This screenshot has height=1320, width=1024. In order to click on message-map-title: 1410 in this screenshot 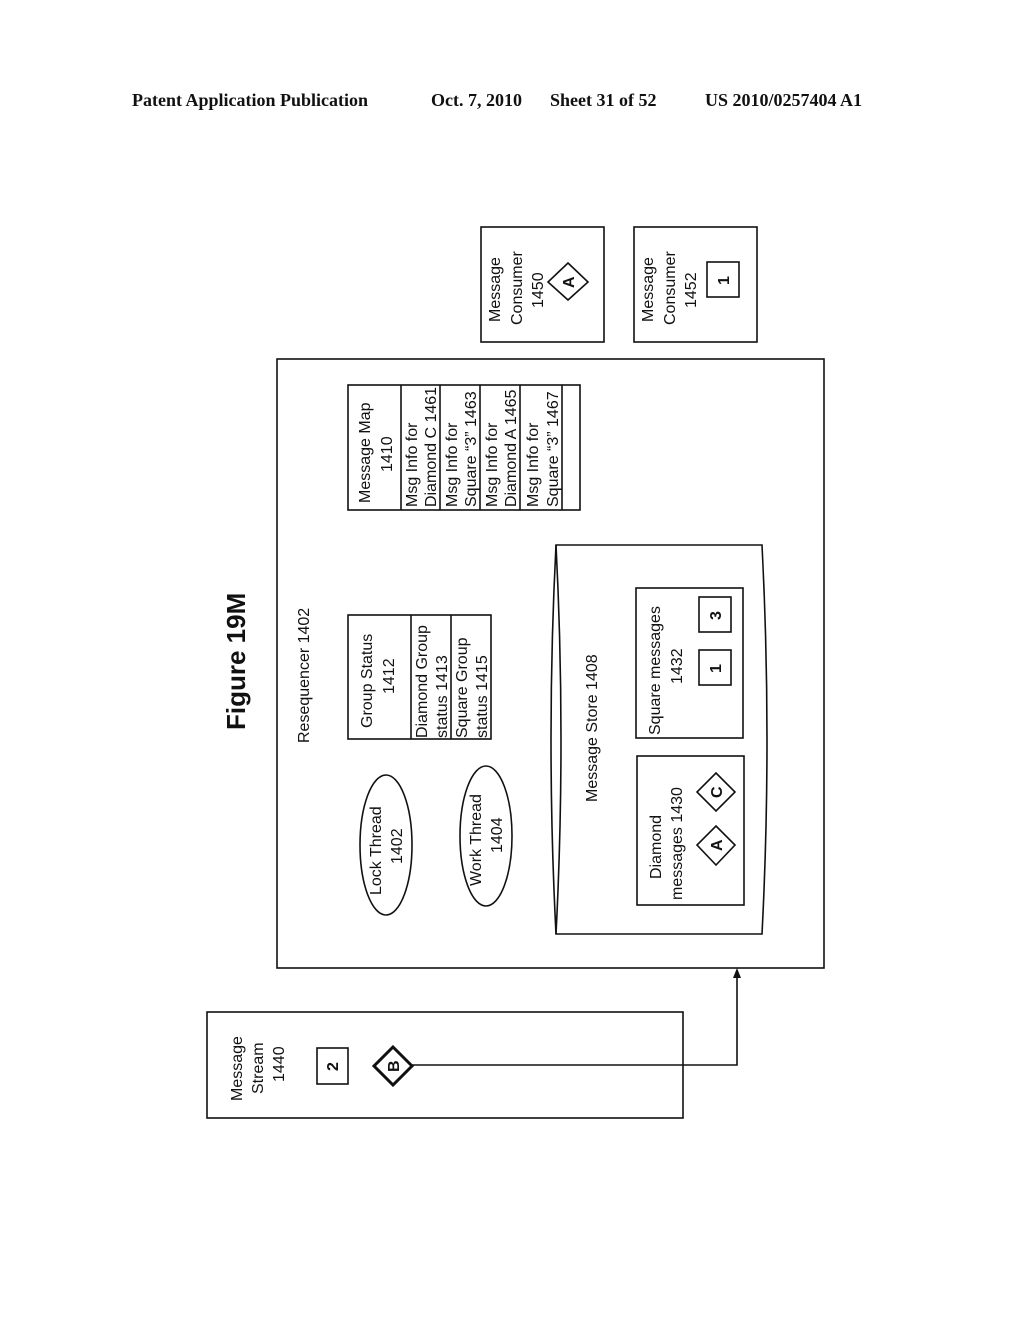, I will do `click(387, 454)`.